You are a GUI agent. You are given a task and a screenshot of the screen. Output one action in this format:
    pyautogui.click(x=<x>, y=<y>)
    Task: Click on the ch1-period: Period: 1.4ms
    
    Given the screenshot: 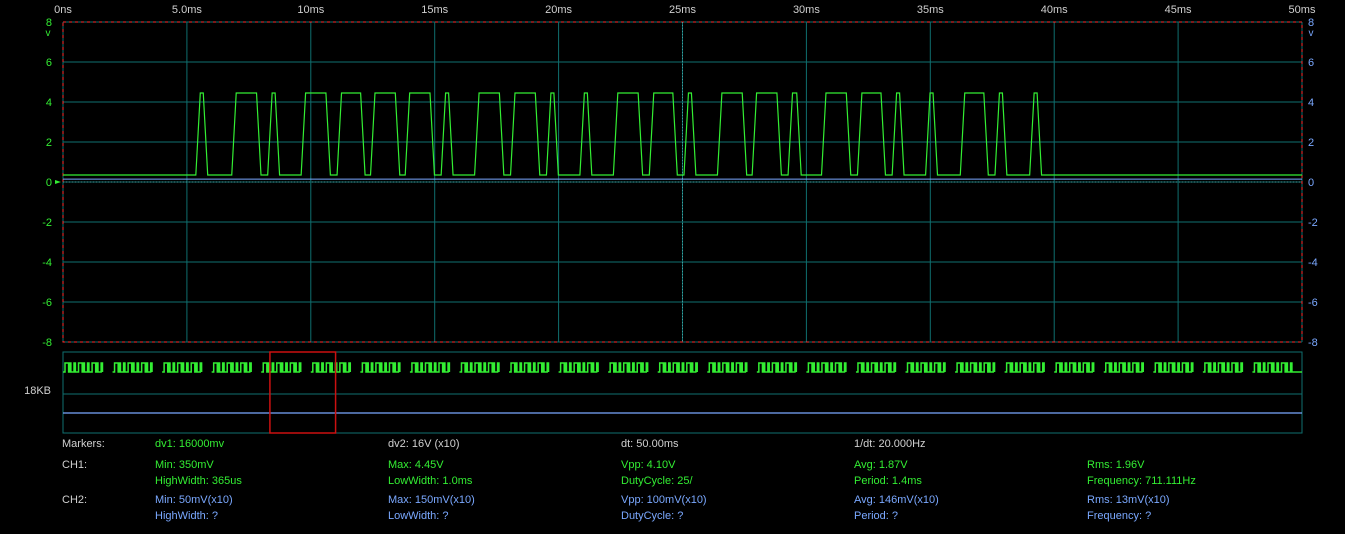 What is the action you would take?
    pyautogui.click(x=888, y=481)
    